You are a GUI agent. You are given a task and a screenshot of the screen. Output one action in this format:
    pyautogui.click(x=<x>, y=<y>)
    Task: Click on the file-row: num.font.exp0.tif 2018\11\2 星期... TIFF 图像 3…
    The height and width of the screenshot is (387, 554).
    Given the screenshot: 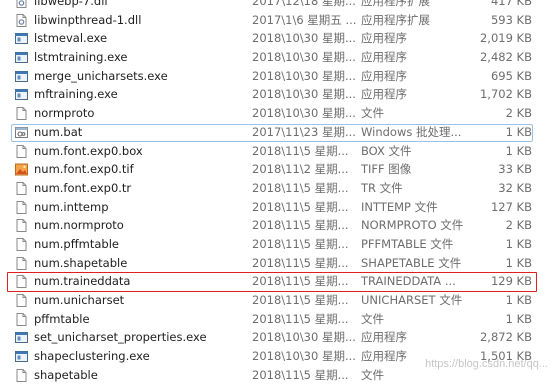 What is the action you would take?
    pyautogui.click(x=277, y=169)
    